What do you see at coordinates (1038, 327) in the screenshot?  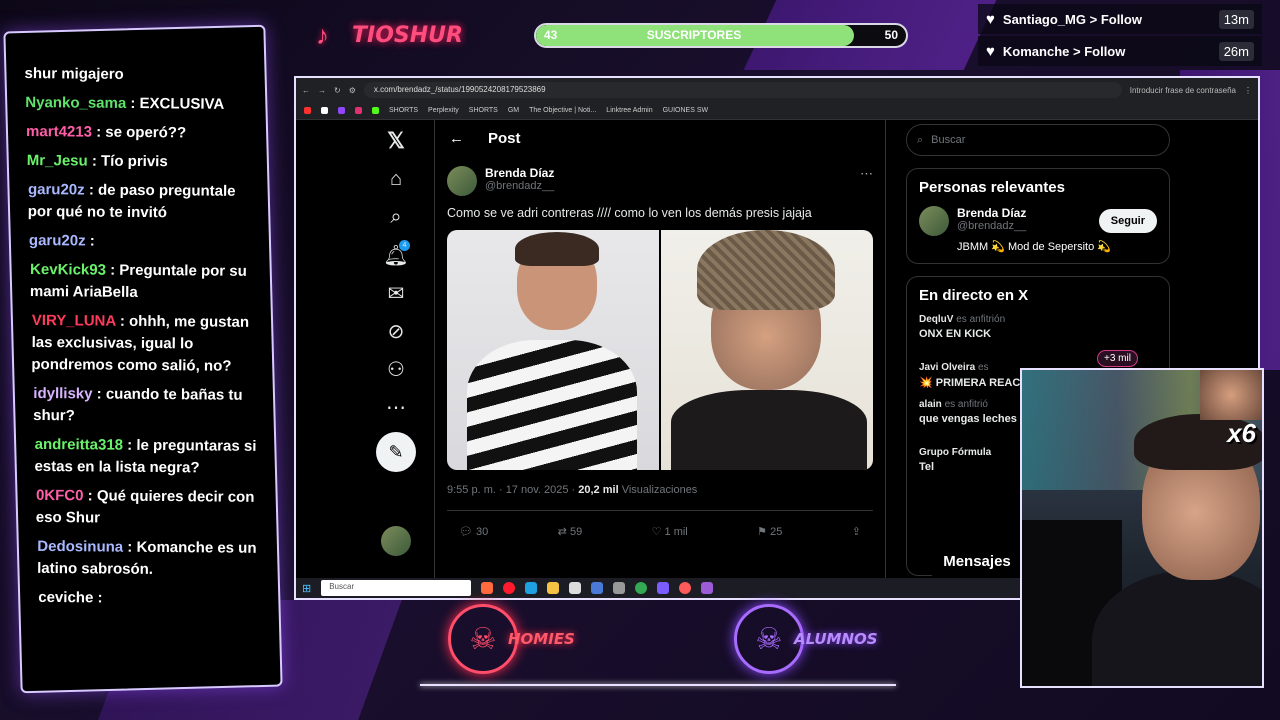 I see `live-item: DeqluV es anfitrión ONX EN KICK` at bounding box center [1038, 327].